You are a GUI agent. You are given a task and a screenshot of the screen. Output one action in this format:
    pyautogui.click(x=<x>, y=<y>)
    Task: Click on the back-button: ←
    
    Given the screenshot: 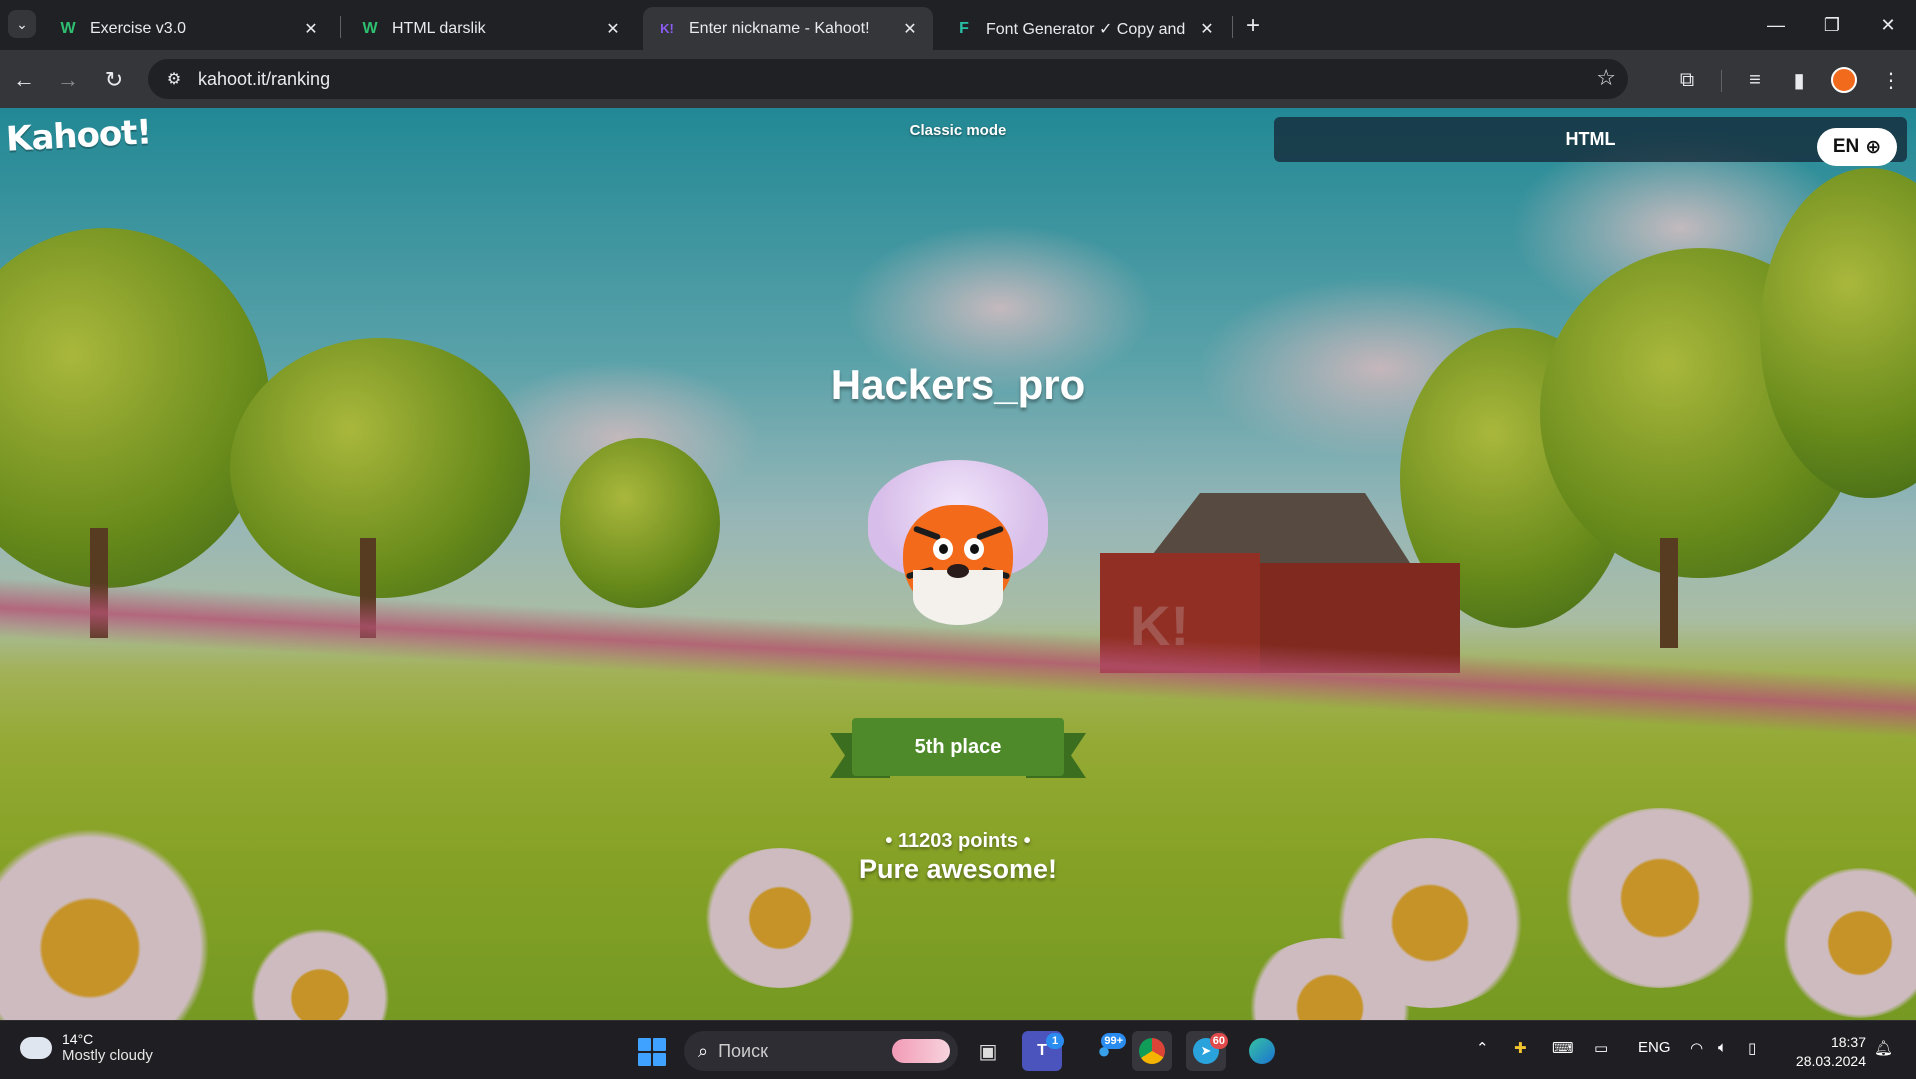 What is the action you would take?
    pyautogui.click(x=24, y=80)
    